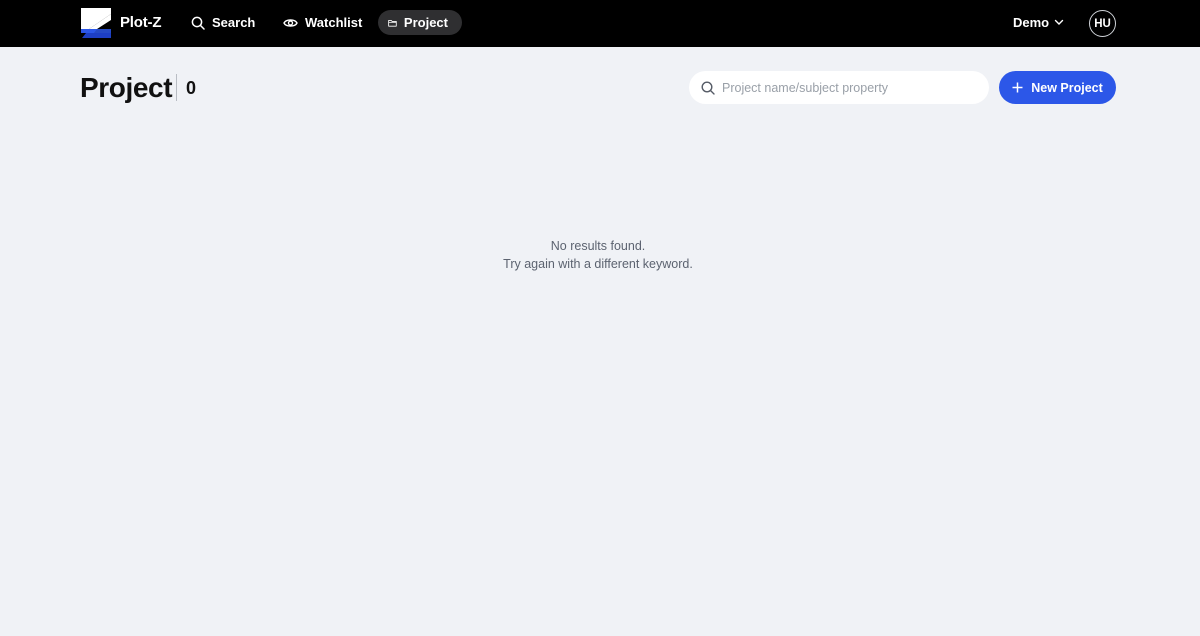 The image size is (1200, 636). What do you see at coordinates (392, 23) in the screenshot?
I see `folder-icon` at bounding box center [392, 23].